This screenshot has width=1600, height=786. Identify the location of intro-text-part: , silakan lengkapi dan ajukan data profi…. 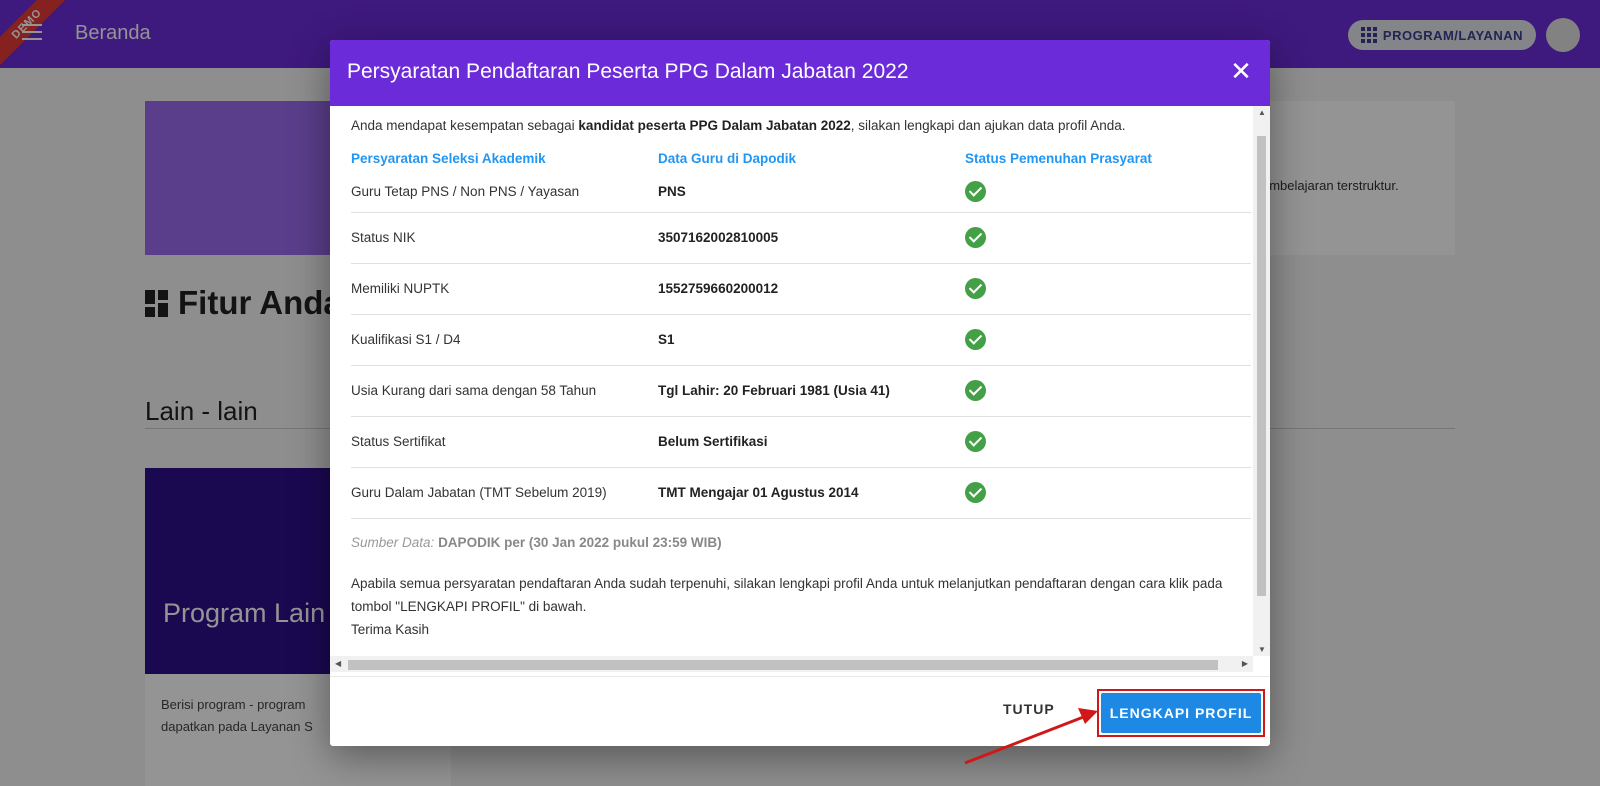
(988, 125).